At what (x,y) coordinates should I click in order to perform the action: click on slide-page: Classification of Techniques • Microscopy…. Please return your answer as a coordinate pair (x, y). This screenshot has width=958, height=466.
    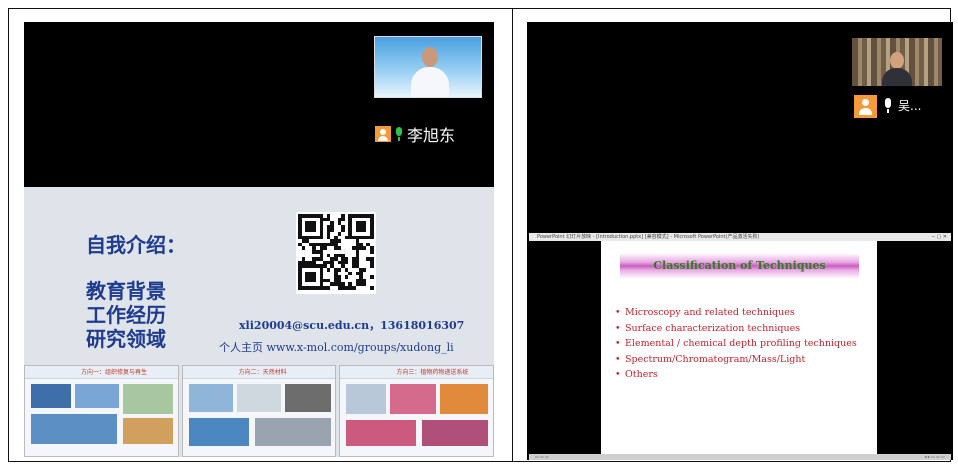
    Looking at the image, I should click on (739, 347).